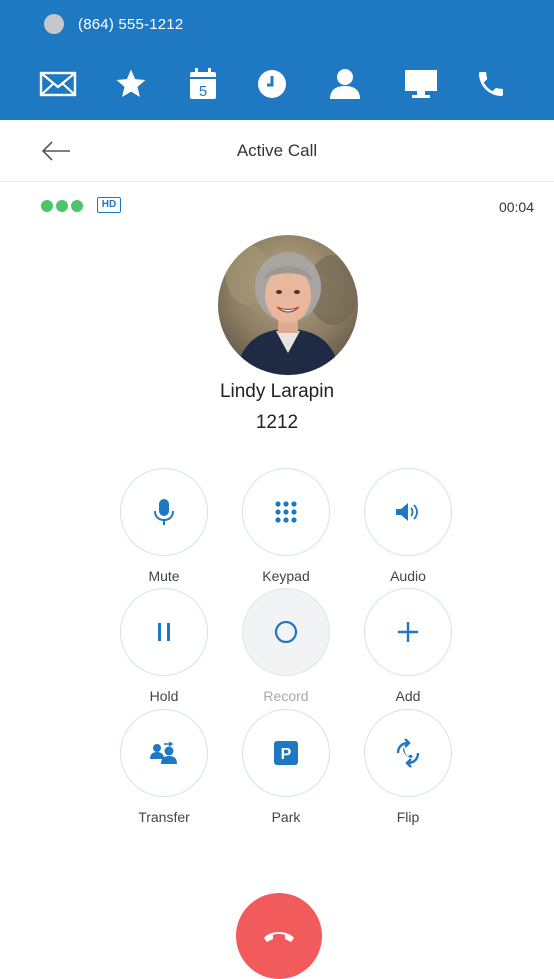 The image size is (554, 979). I want to click on hangup-button, so click(279, 936).